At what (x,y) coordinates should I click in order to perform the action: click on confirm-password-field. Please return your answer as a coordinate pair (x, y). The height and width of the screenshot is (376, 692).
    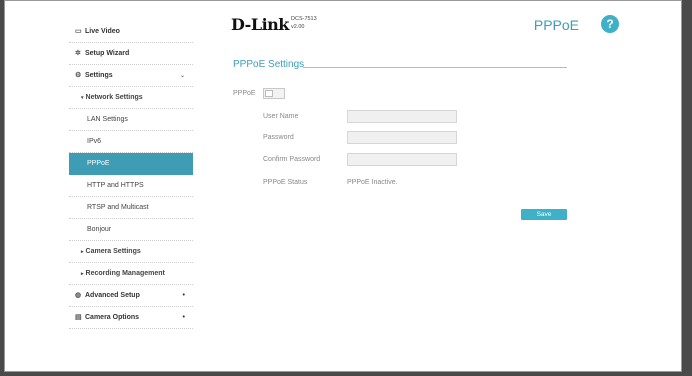
    Looking at the image, I should click on (402, 159).